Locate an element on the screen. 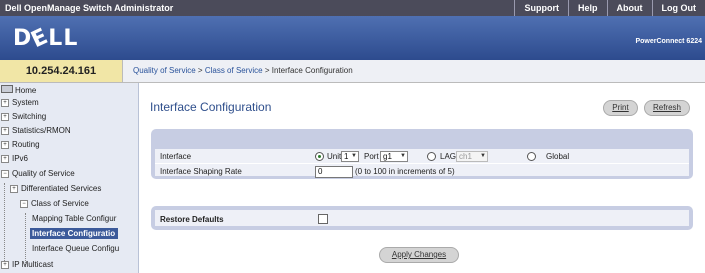 The image size is (705, 273). sidebar-item-diffserv: + Differentiated Services is located at coordinates (55, 188).